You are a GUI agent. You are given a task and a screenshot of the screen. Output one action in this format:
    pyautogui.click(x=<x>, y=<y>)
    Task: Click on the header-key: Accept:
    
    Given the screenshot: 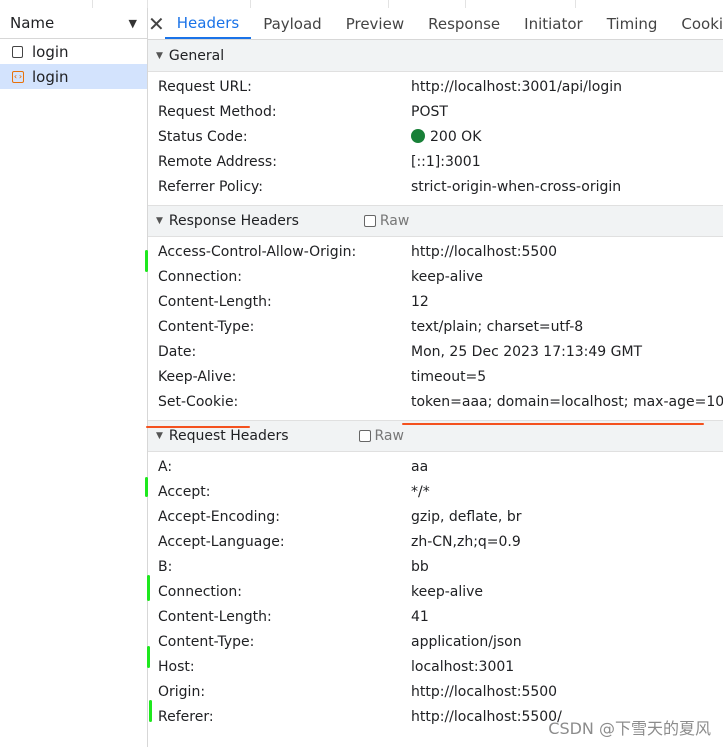 What is the action you would take?
    pyautogui.click(x=184, y=491)
    